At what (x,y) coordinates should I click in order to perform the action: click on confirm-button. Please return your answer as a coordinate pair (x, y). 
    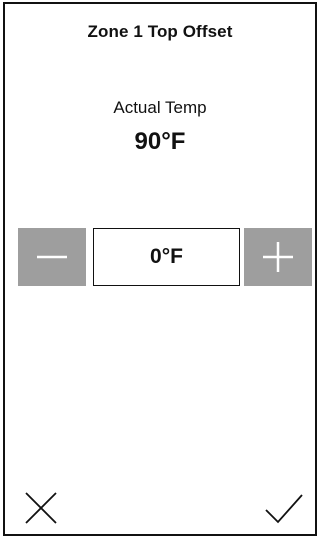
    Looking at the image, I should click on (283, 508).